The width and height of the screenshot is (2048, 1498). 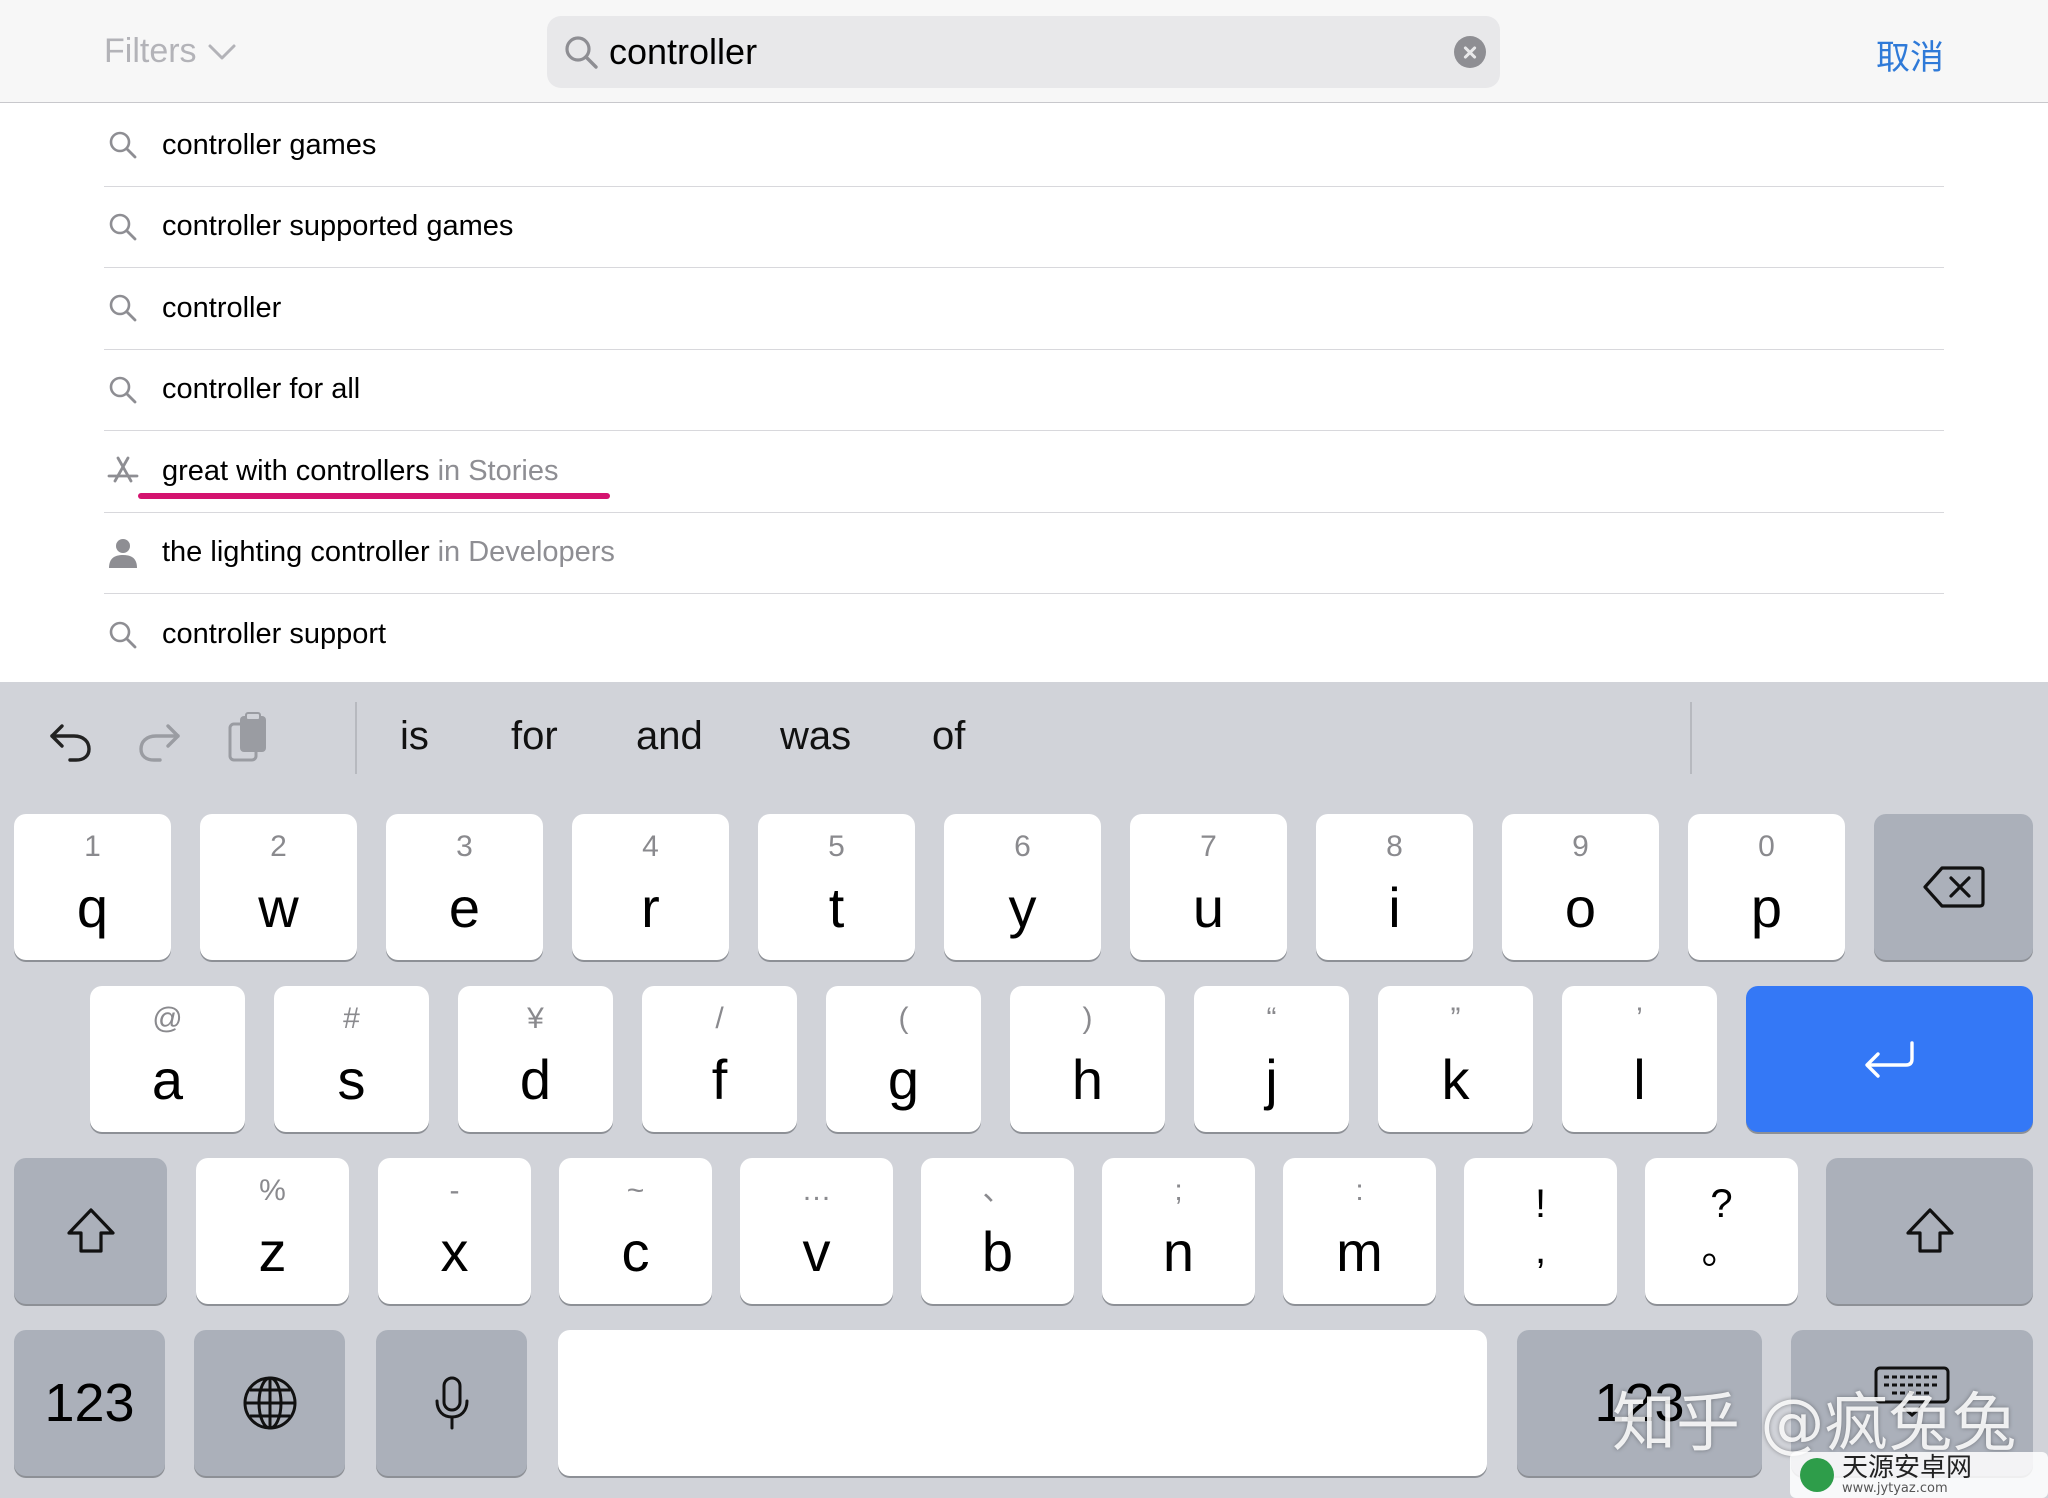 What do you see at coordinates (535, 1018) in the screenshot?
I see `key-alt-label: ¥` at bounding box center [535, 1018].